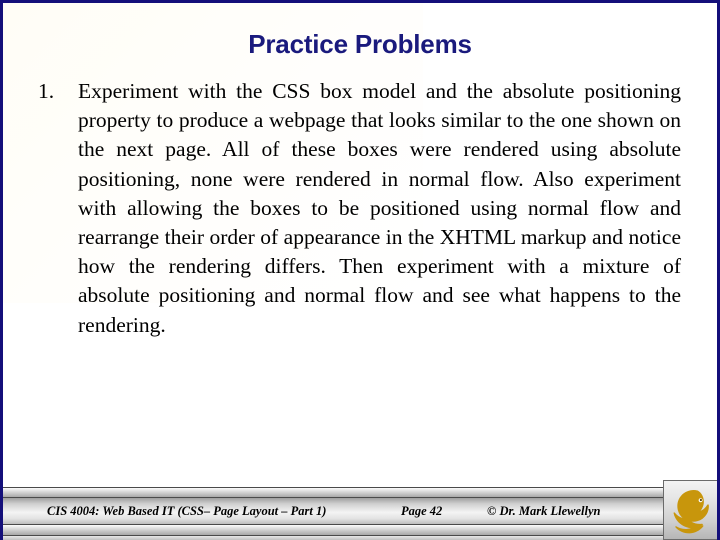 The image size is (720, 540). What do you see at coordinates (360, 44) in the screenshot?
I see `page-title: Practice Problems` at bounding box center [360, 44].